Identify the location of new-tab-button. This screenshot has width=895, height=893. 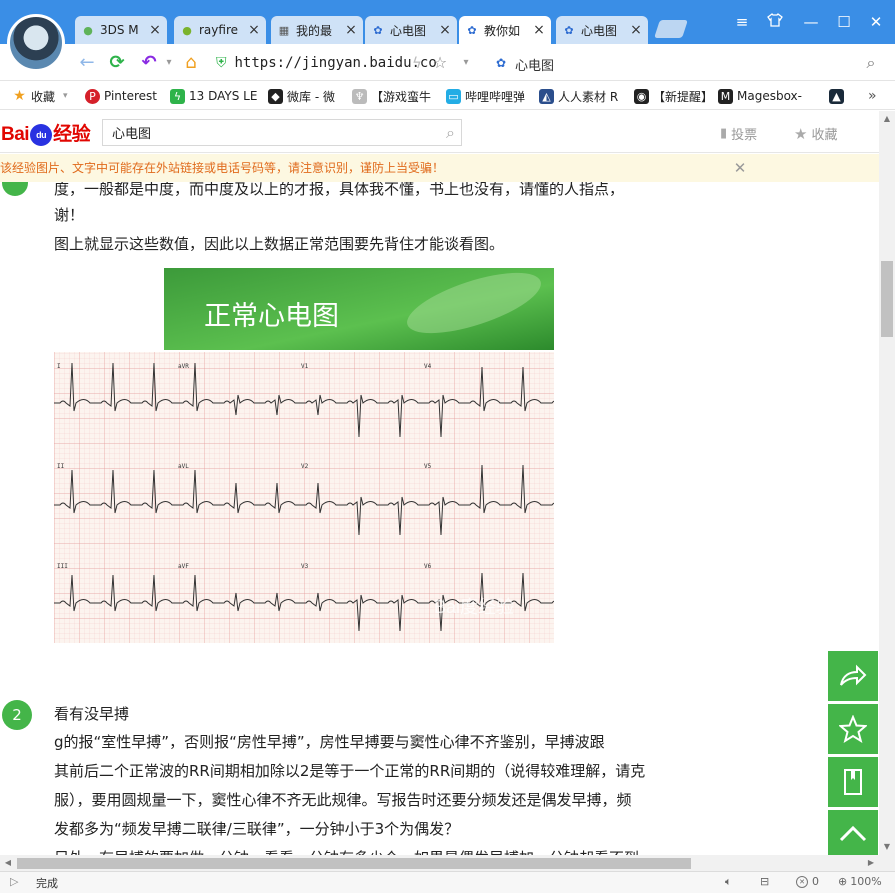
(671, 29).